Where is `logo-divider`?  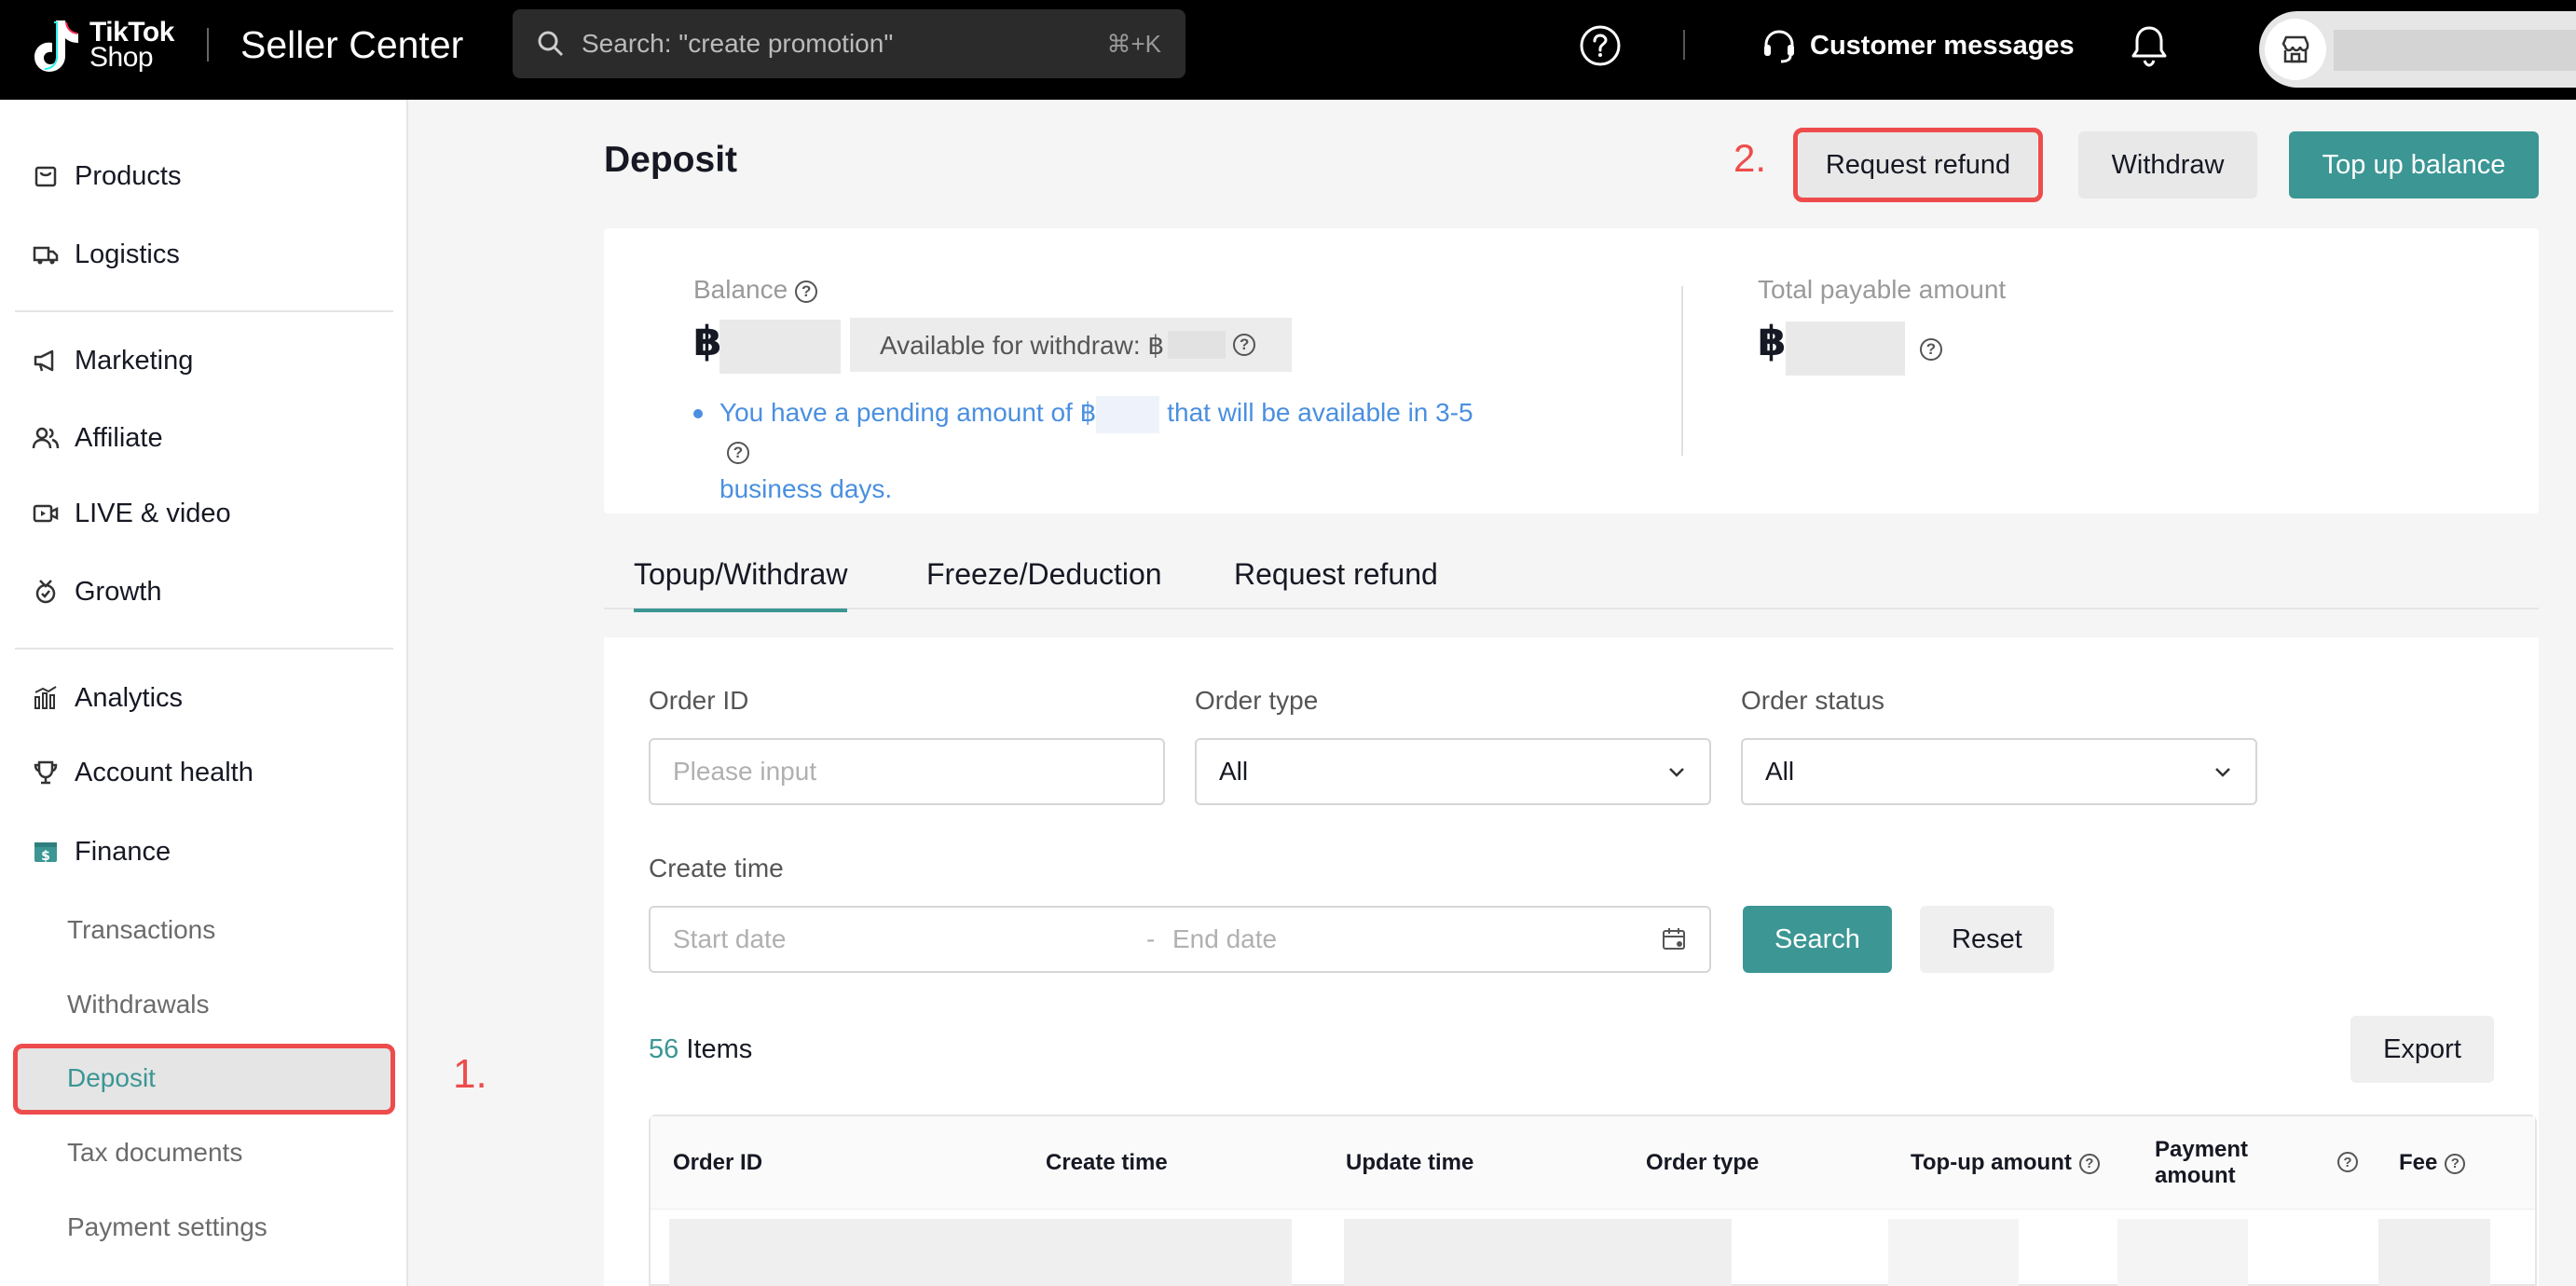
logo-divider is located at coordinates (208, 45).